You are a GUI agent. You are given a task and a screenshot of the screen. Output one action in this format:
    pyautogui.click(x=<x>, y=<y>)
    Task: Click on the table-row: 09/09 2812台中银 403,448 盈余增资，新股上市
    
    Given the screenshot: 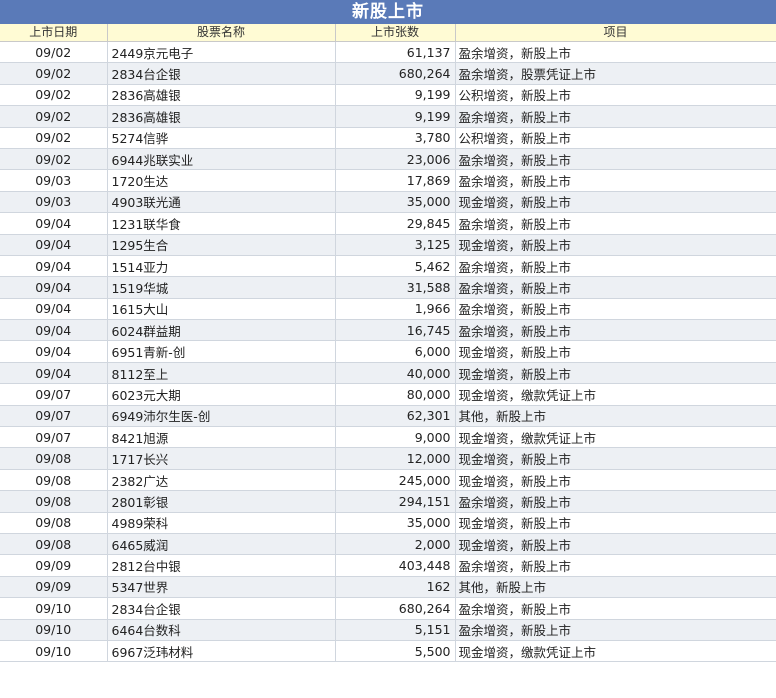 What is the action you would take?
    pyautogui.click(x=388, y=565)
    